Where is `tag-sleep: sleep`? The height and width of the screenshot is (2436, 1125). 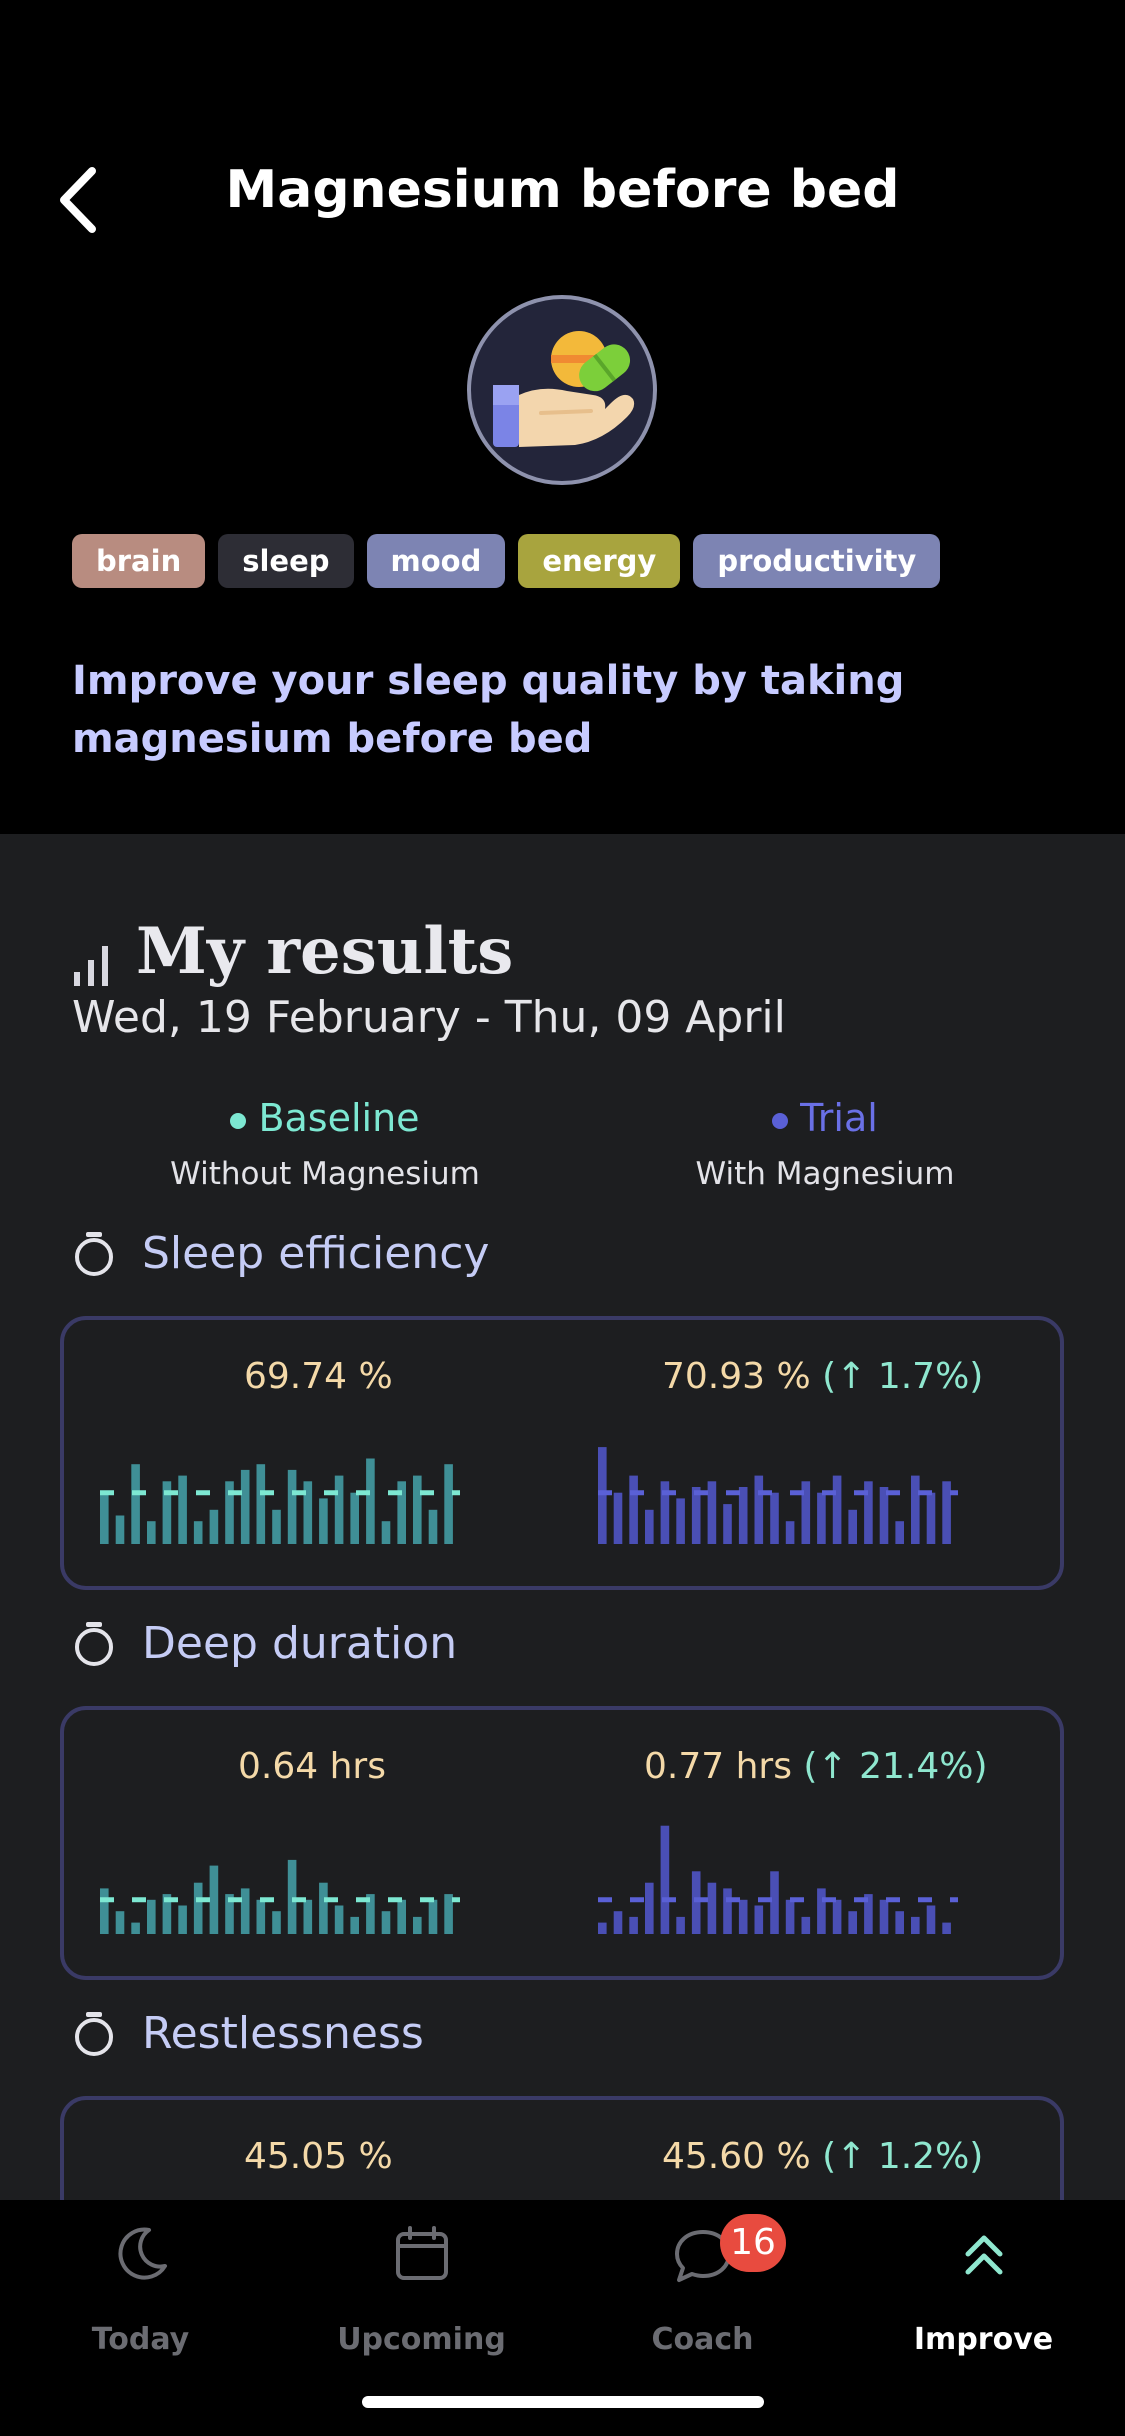 tag-sleep: sleep is located at coordinates (286, 561).